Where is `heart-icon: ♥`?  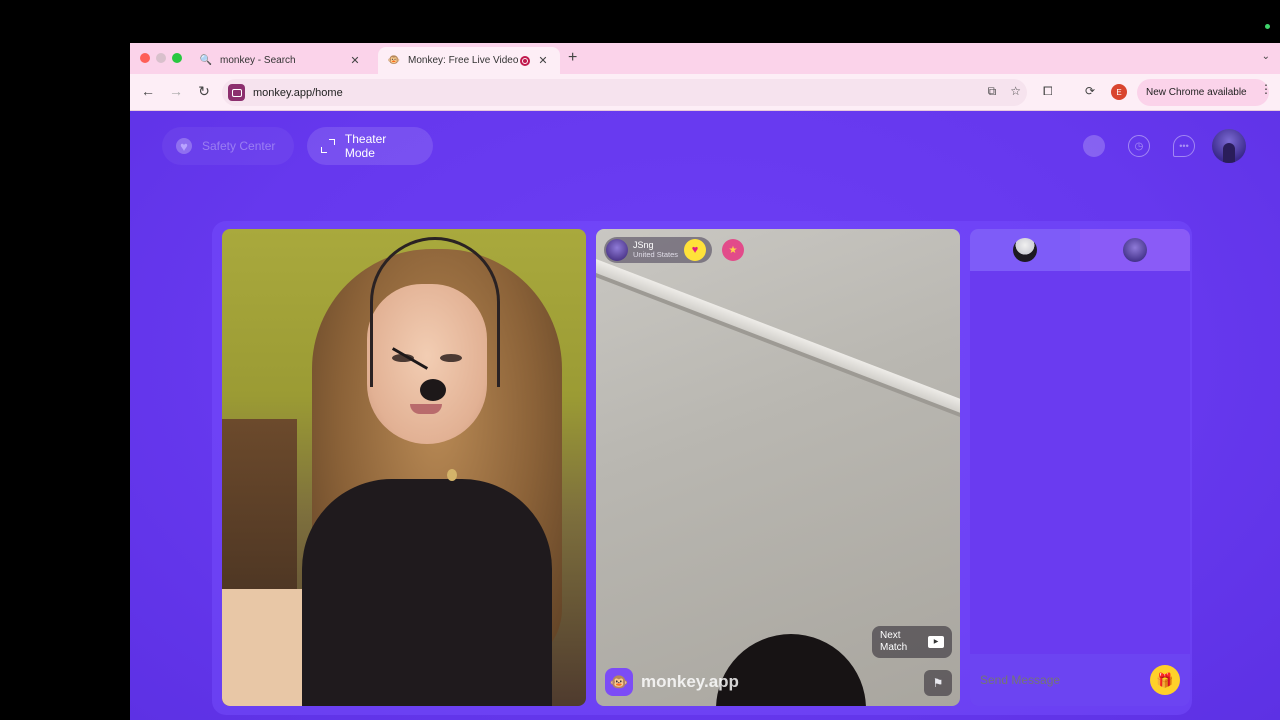 heart-icon: ♥ is located at coordinates (695, 250).